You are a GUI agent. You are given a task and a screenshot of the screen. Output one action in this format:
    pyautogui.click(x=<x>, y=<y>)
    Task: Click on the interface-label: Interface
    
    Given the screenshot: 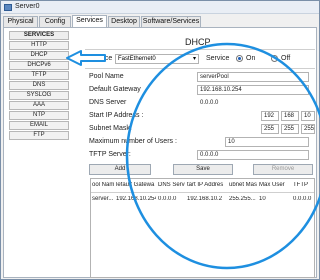 What is the action you would take?
    pyautogui.click(x=99, y=58)
    